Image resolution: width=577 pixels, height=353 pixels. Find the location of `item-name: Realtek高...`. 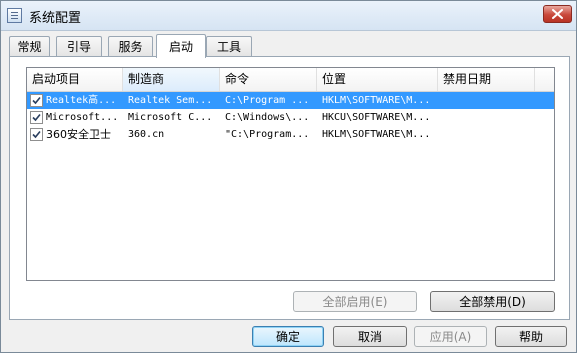

item-name: Realtek高... is located at coordinates (81, 100).